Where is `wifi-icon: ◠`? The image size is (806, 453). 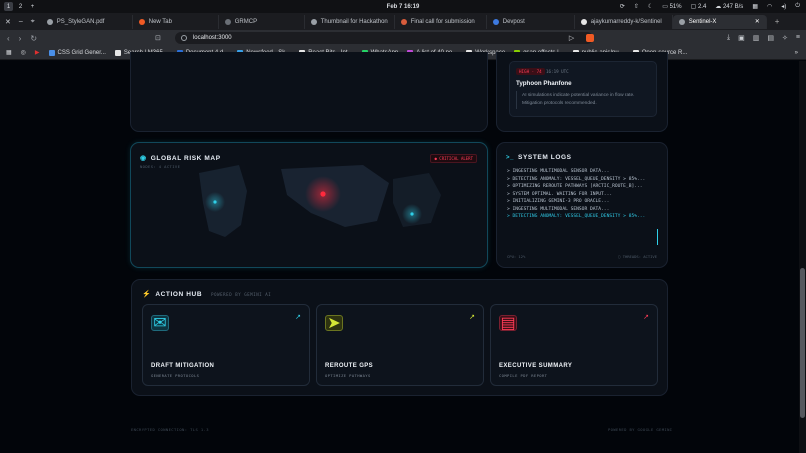 wifi-icon: ◠ is located at coordinates (769, 6).